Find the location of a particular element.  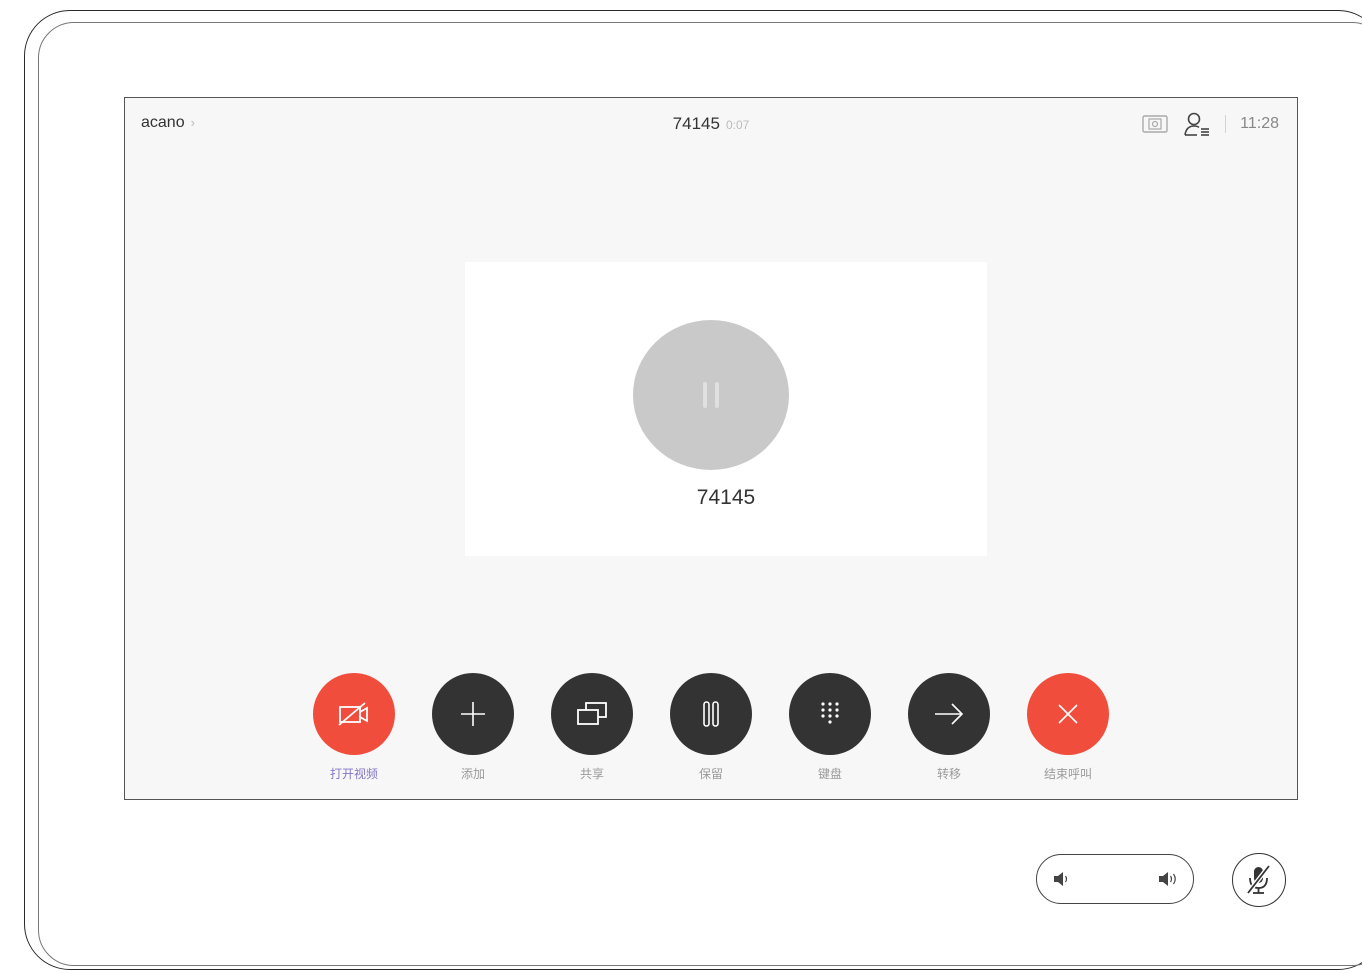

hold-label: 保留 is located at coordinates (710, 774).